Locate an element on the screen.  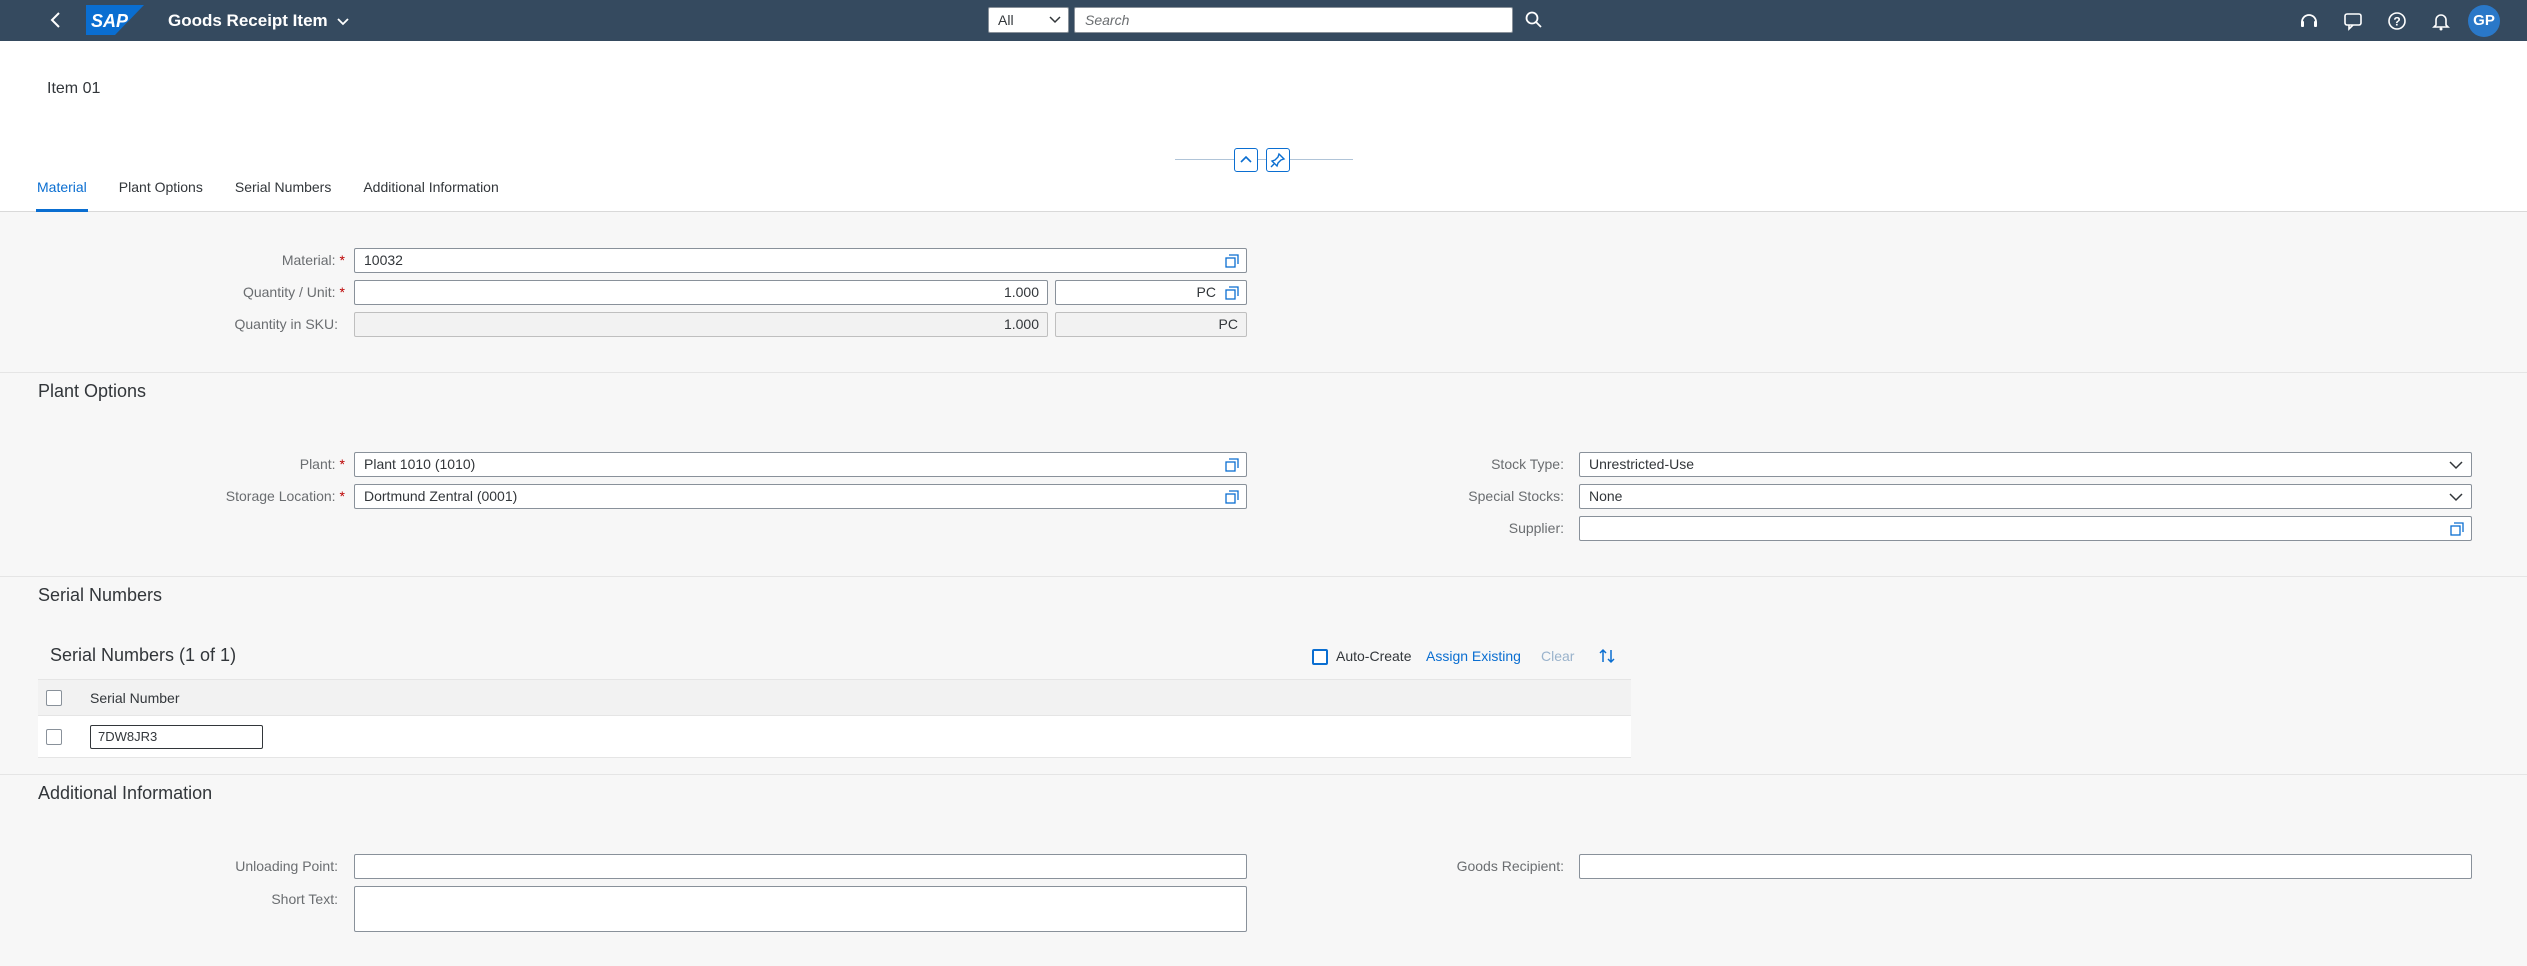
clear-button: Clear is located at coordinates (1557, 656).